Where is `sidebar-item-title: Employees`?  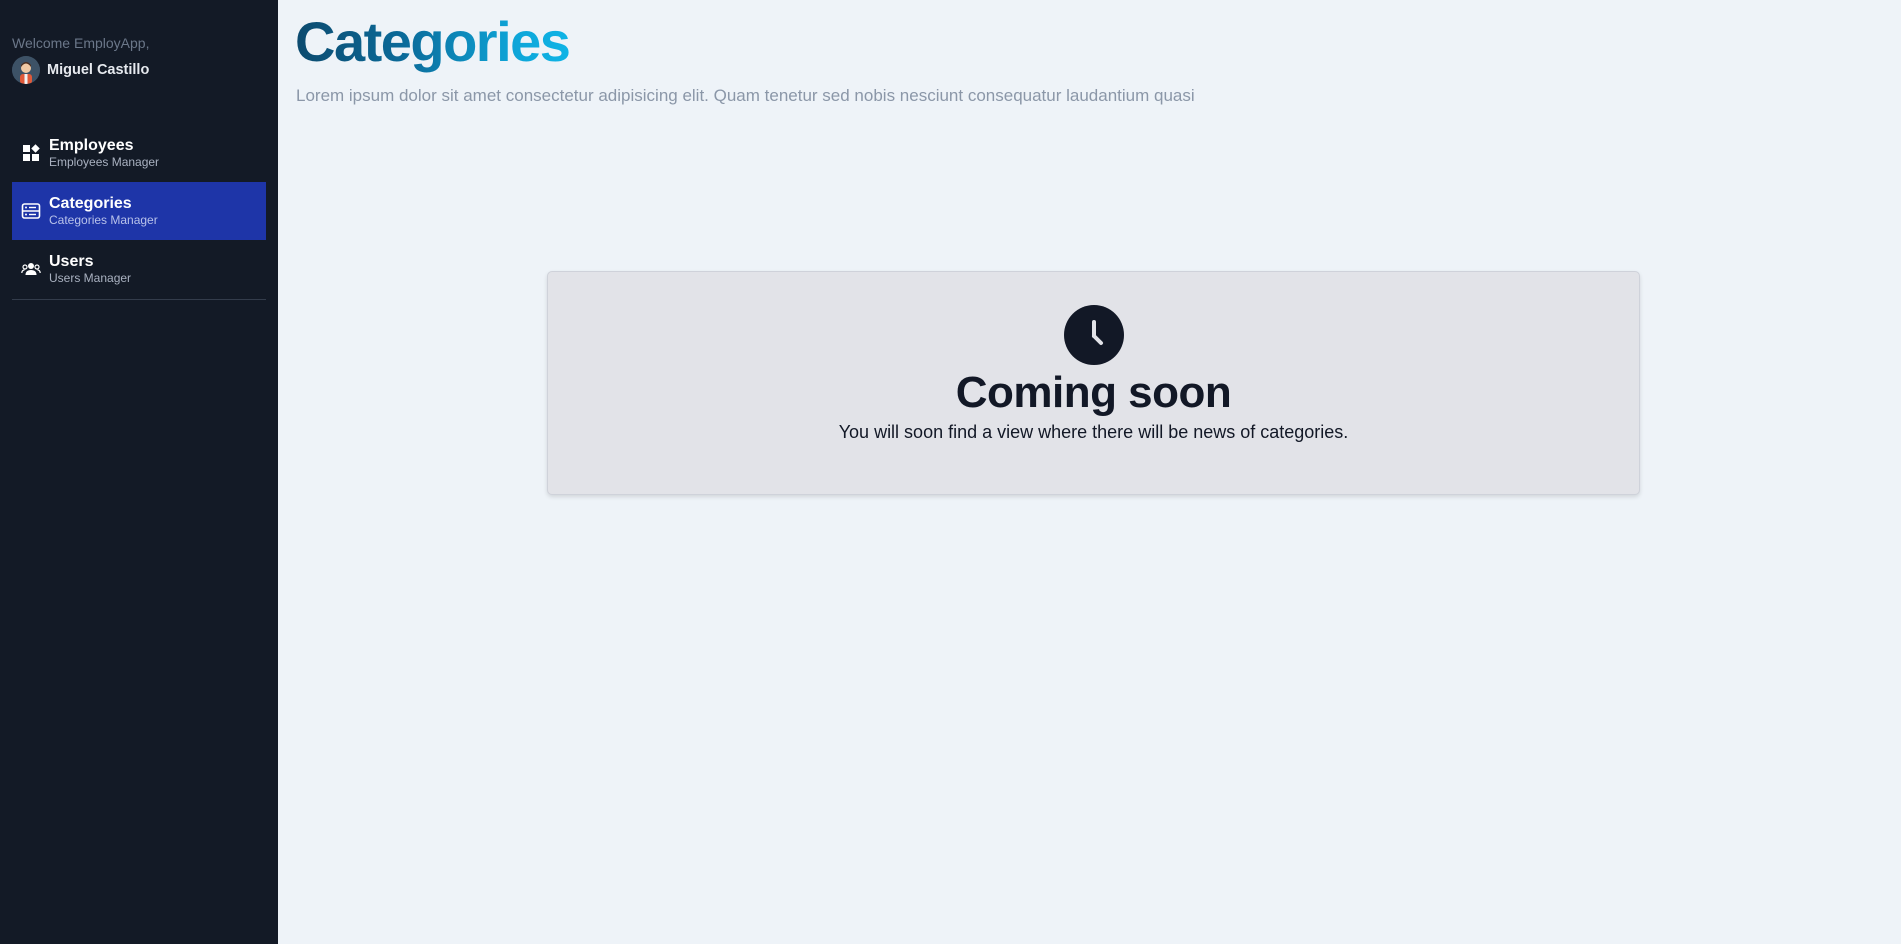 sidebar-item-title: Employees is located at coordinates (91, 145).